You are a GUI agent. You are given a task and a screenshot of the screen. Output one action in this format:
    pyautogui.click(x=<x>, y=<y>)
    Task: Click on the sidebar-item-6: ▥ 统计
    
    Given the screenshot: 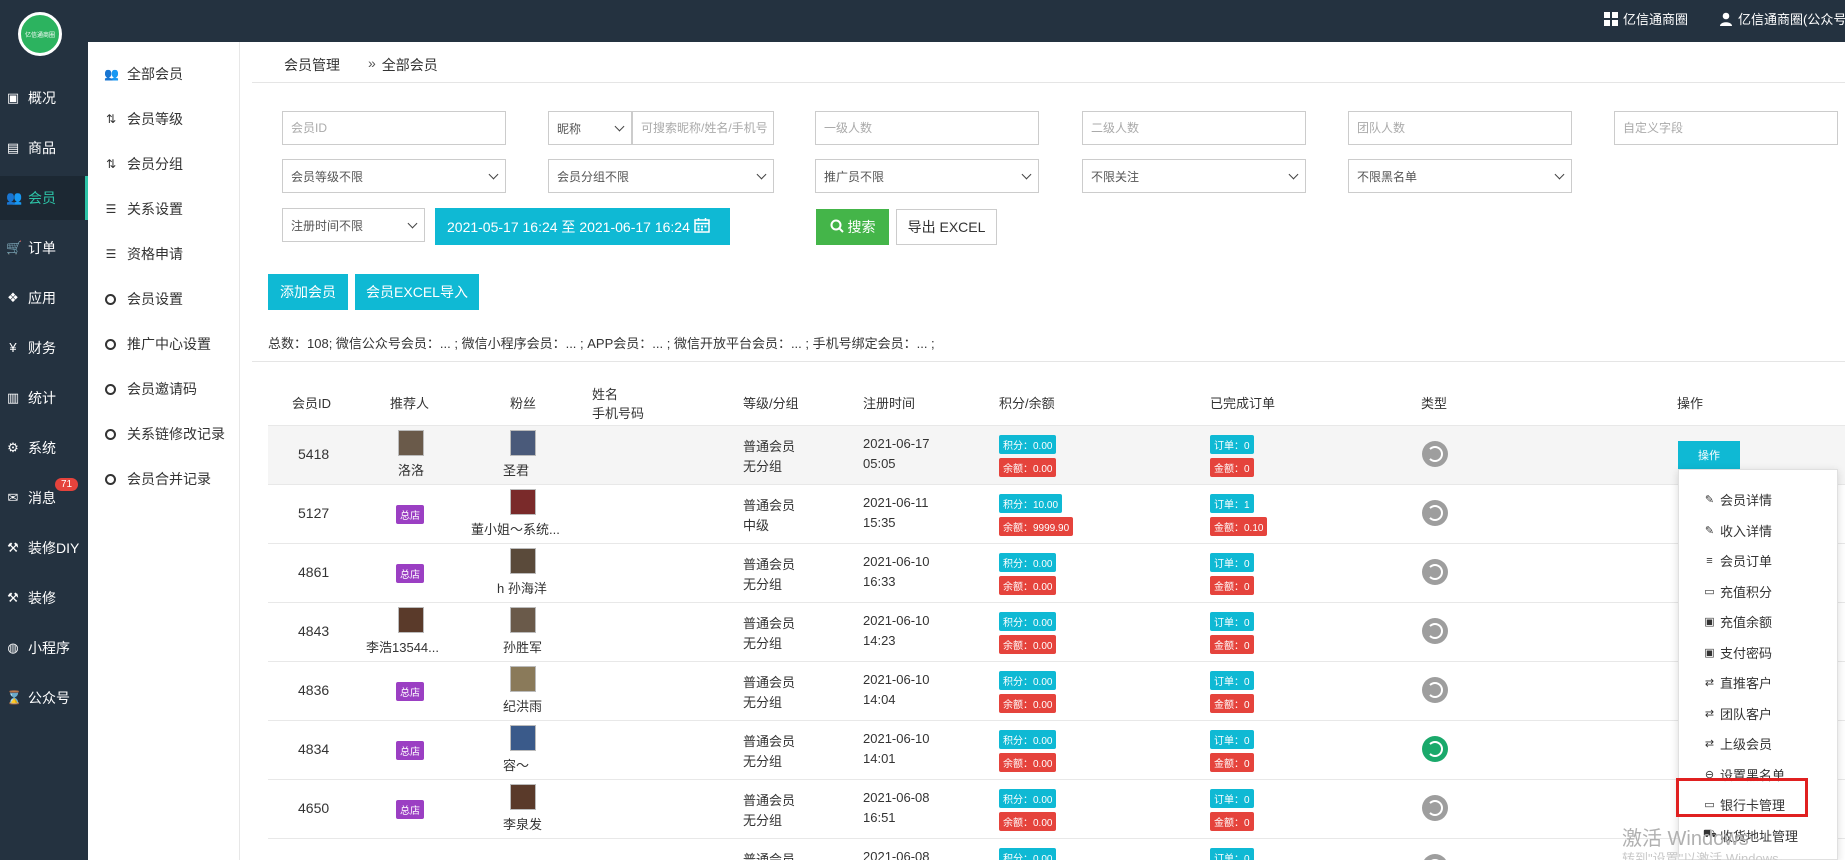 What is the action you would take?
    pyautogui.click(x=44, y=398)
    